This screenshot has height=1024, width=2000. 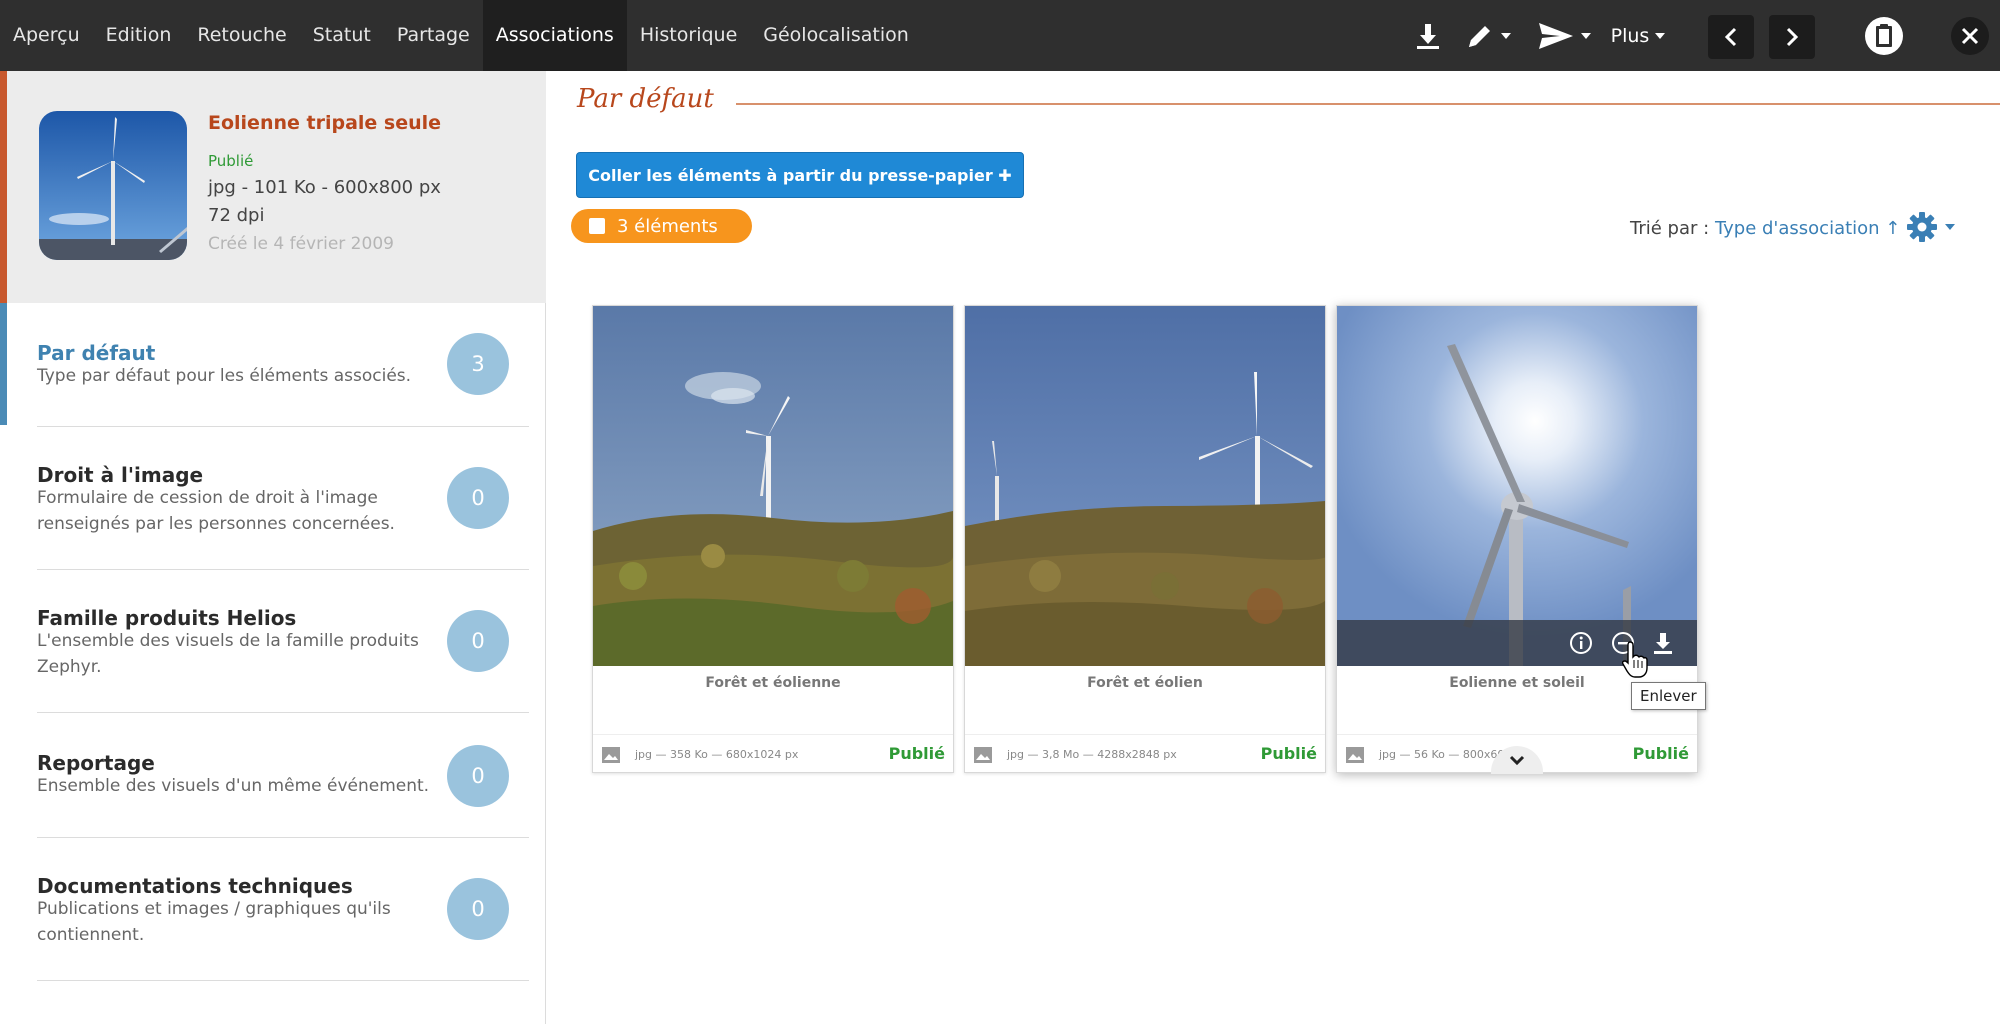 I want to click on info-icon, so click(x=1581, y=643).